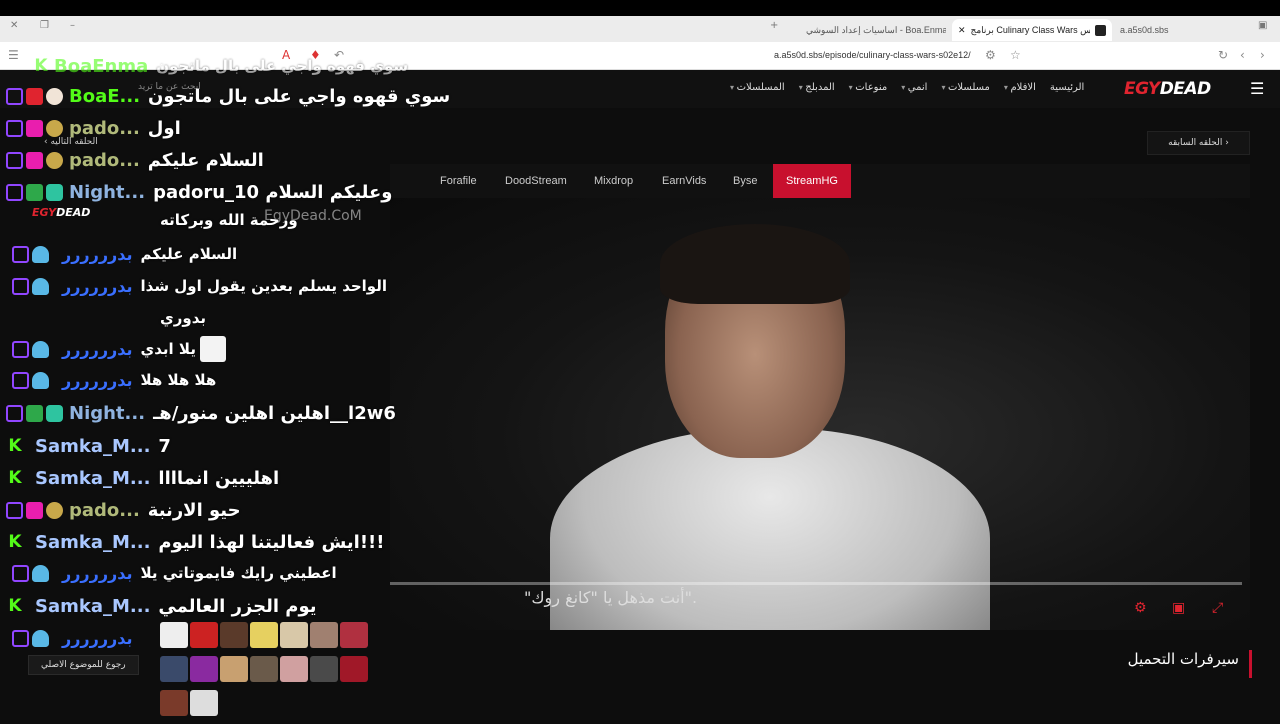  Describe the element at coordinates (745, 181) in the screenshot. I see `tab-server-byse: Byse` at that location.